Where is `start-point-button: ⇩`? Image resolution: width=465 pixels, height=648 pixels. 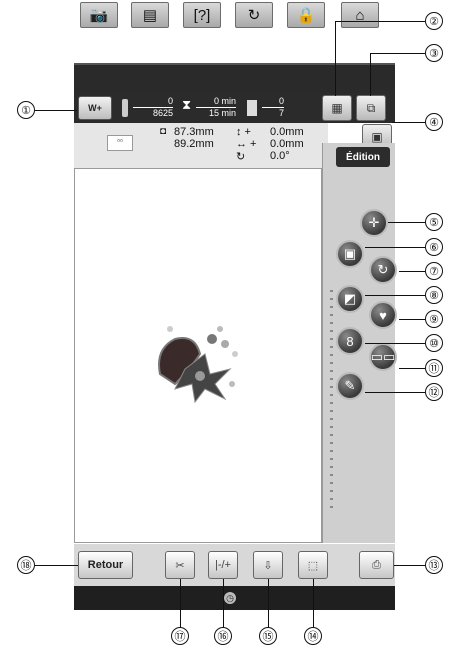
start-point-button: ⇩ is located at coordinates (268, 565).